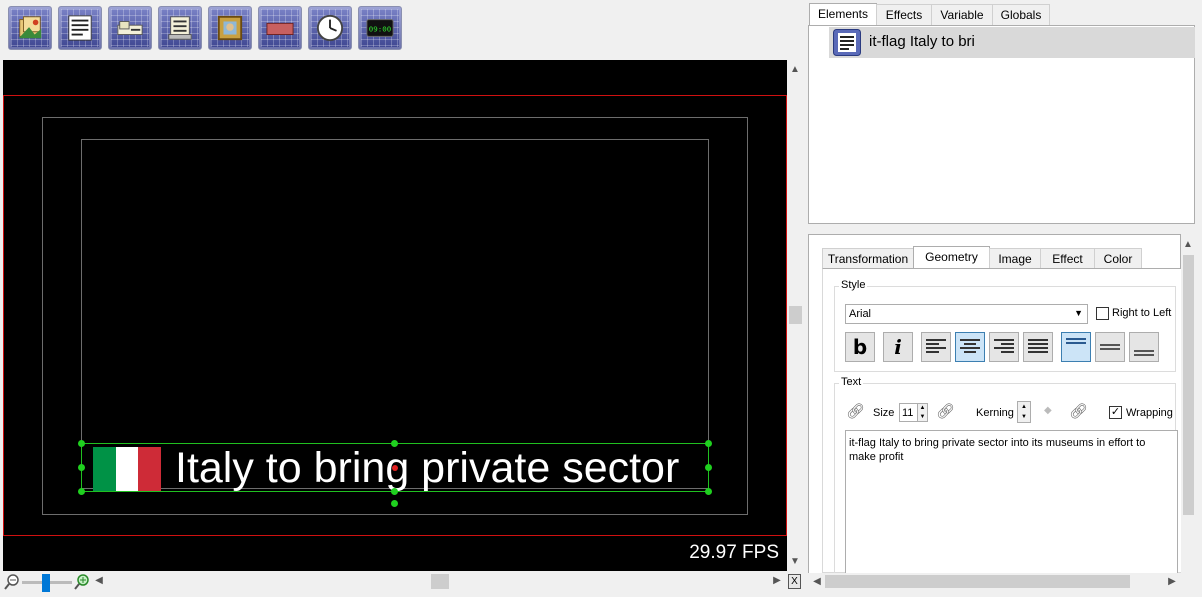 The height and width of the screenshot is (597, 1202). I want to click on add-clock-button, so click(330, 28).